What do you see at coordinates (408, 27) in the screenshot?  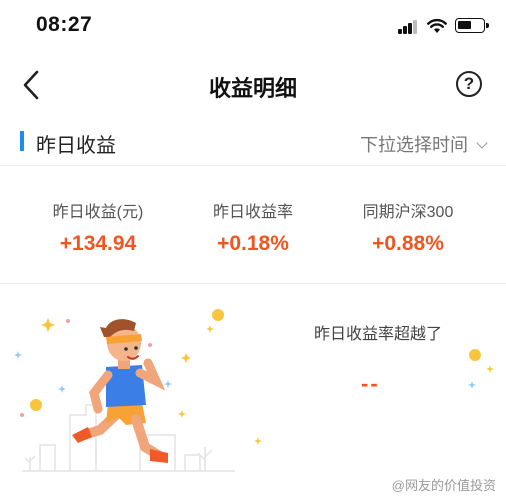 I see `signal-icon` at bounding box center [408, 27].